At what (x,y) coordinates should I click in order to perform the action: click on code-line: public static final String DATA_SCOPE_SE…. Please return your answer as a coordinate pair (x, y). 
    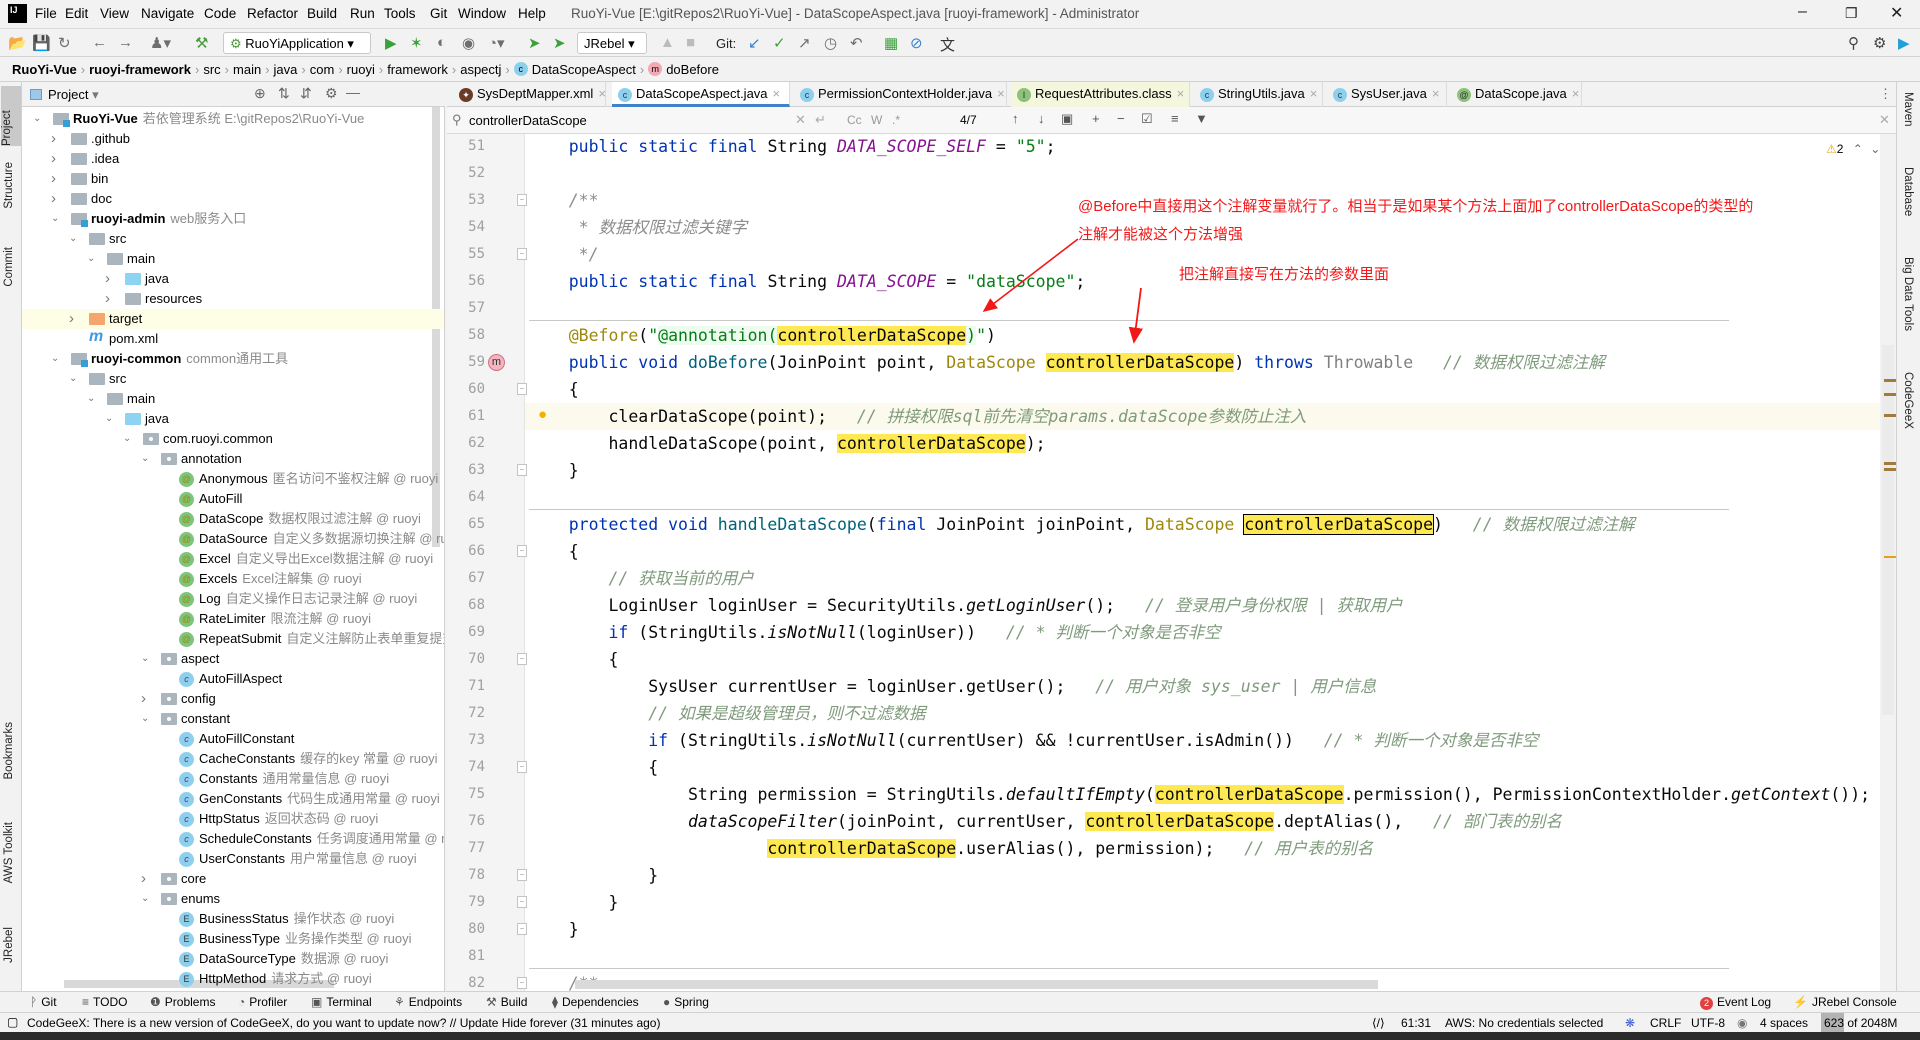
    Looking at the image, I should click on (792, 146).